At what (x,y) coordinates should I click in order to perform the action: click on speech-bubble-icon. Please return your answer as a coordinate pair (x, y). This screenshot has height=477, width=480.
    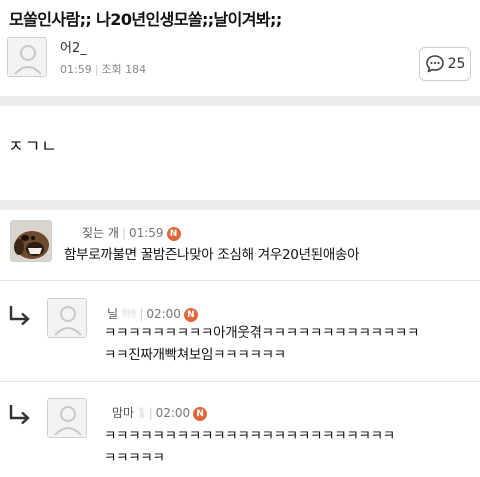
    Looking at the image, I should click on (434, 64).